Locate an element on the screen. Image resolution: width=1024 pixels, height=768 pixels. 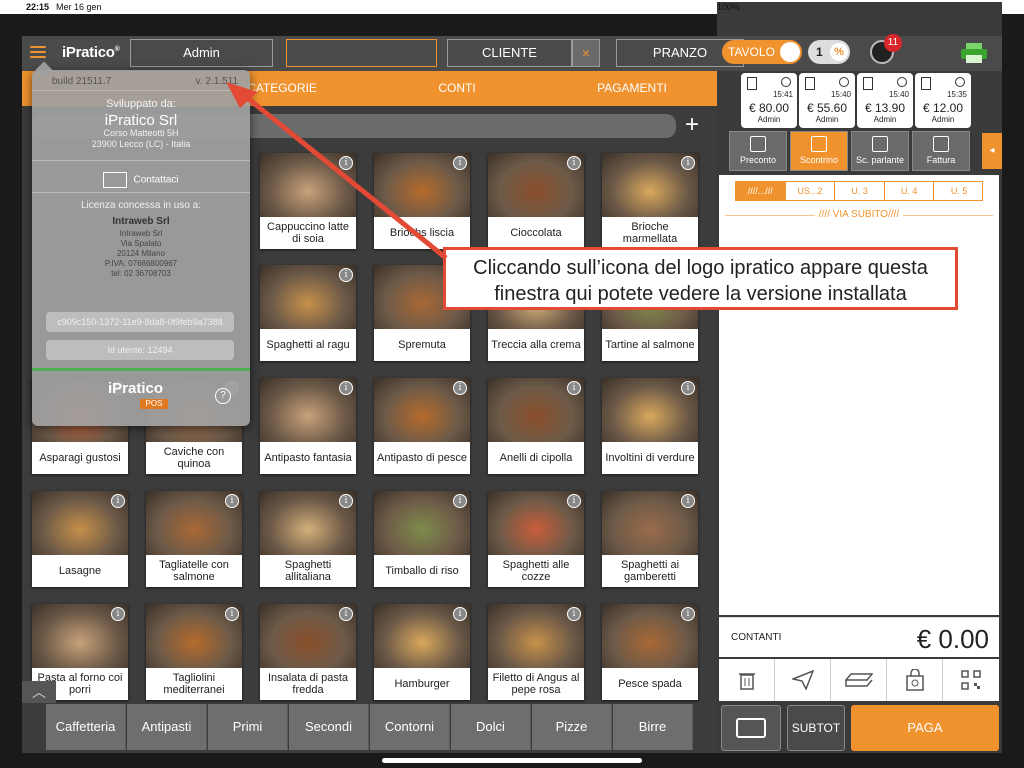
open-ticket: 15:41 € 80.00 Admin is located at coordinates (769, 100).